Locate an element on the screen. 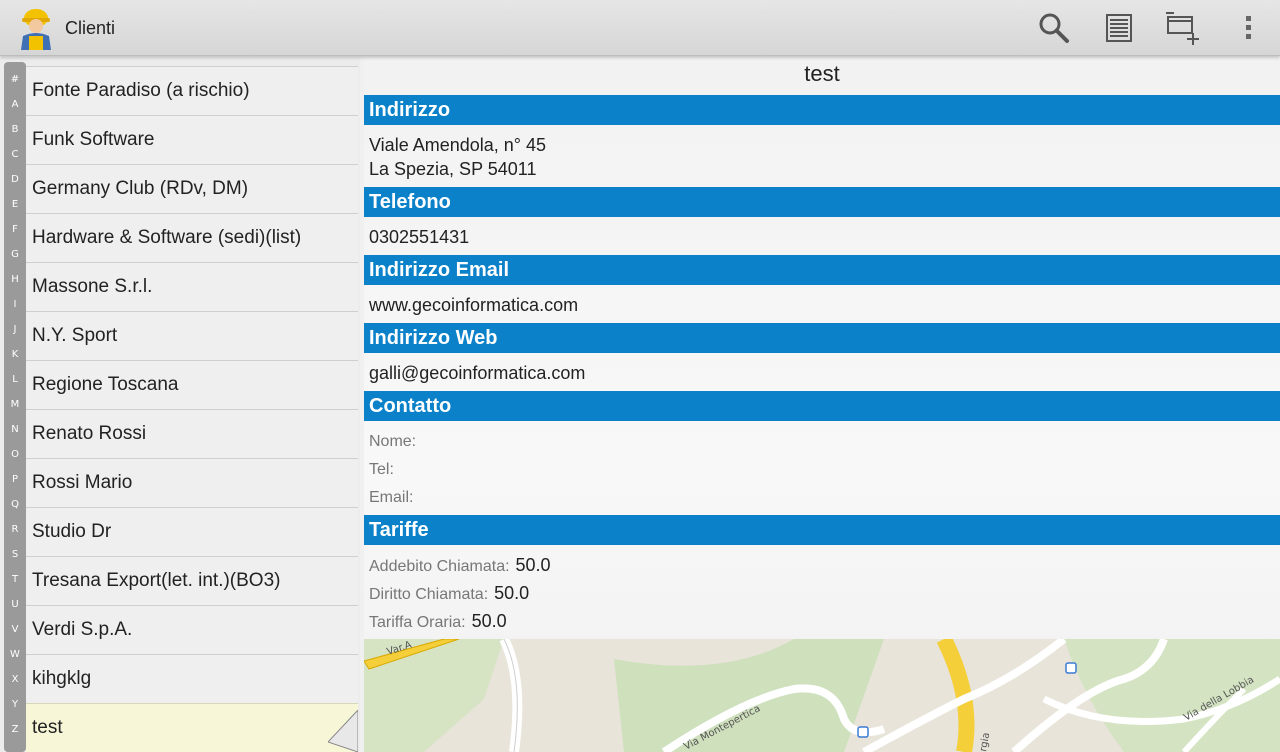  email-header: Indirizzo Email is located at coordinates (822, 270).